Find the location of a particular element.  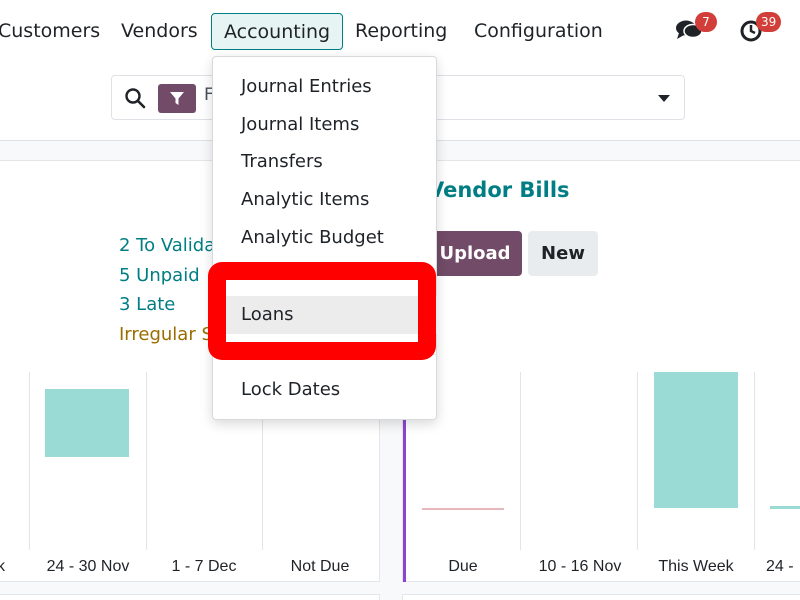

messages-badge: 7 is located at coordinates (706, 22).